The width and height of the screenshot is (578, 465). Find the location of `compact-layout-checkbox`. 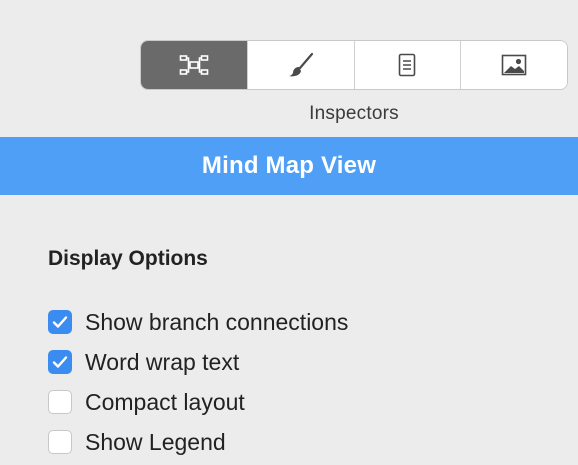

compact-layout-checkbox is located at coordinates (60, 402).